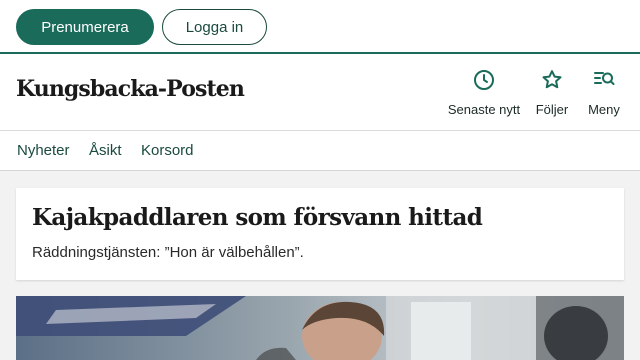 The image size is (640, 360). What do you see at coordinates (484, 109) in the screenshot?
I see `latest-news-label: Senaste nytt` at bounding box center [484, 109].